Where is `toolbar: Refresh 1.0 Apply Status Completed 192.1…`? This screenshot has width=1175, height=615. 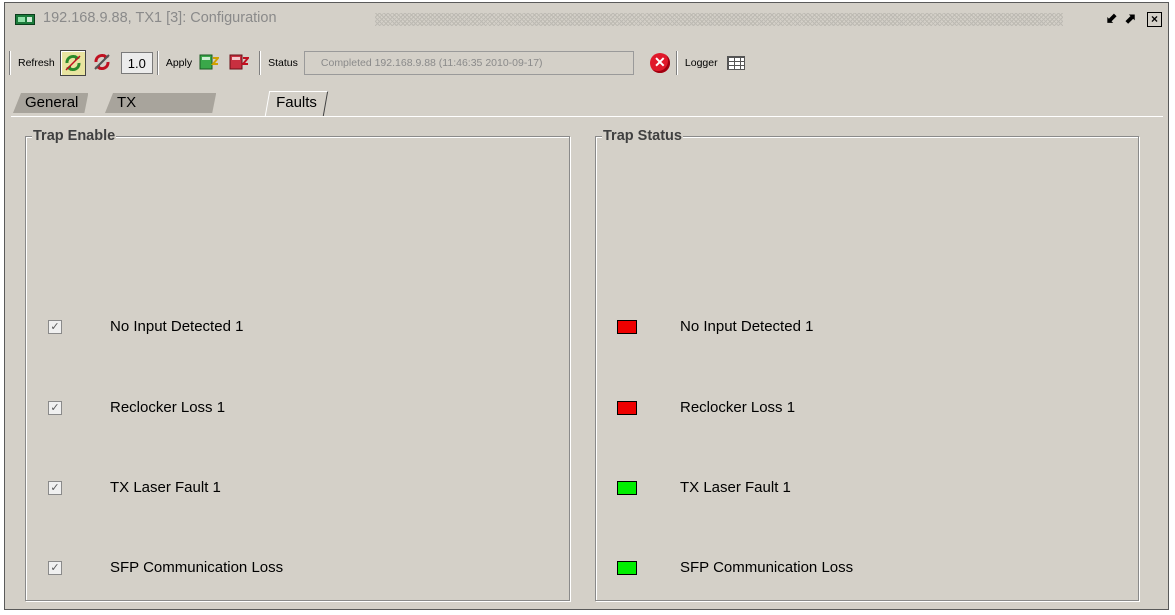 toolbar: Refresh 1.0 Apply Status Completed 192.1… is located at coordinates (377, 63).